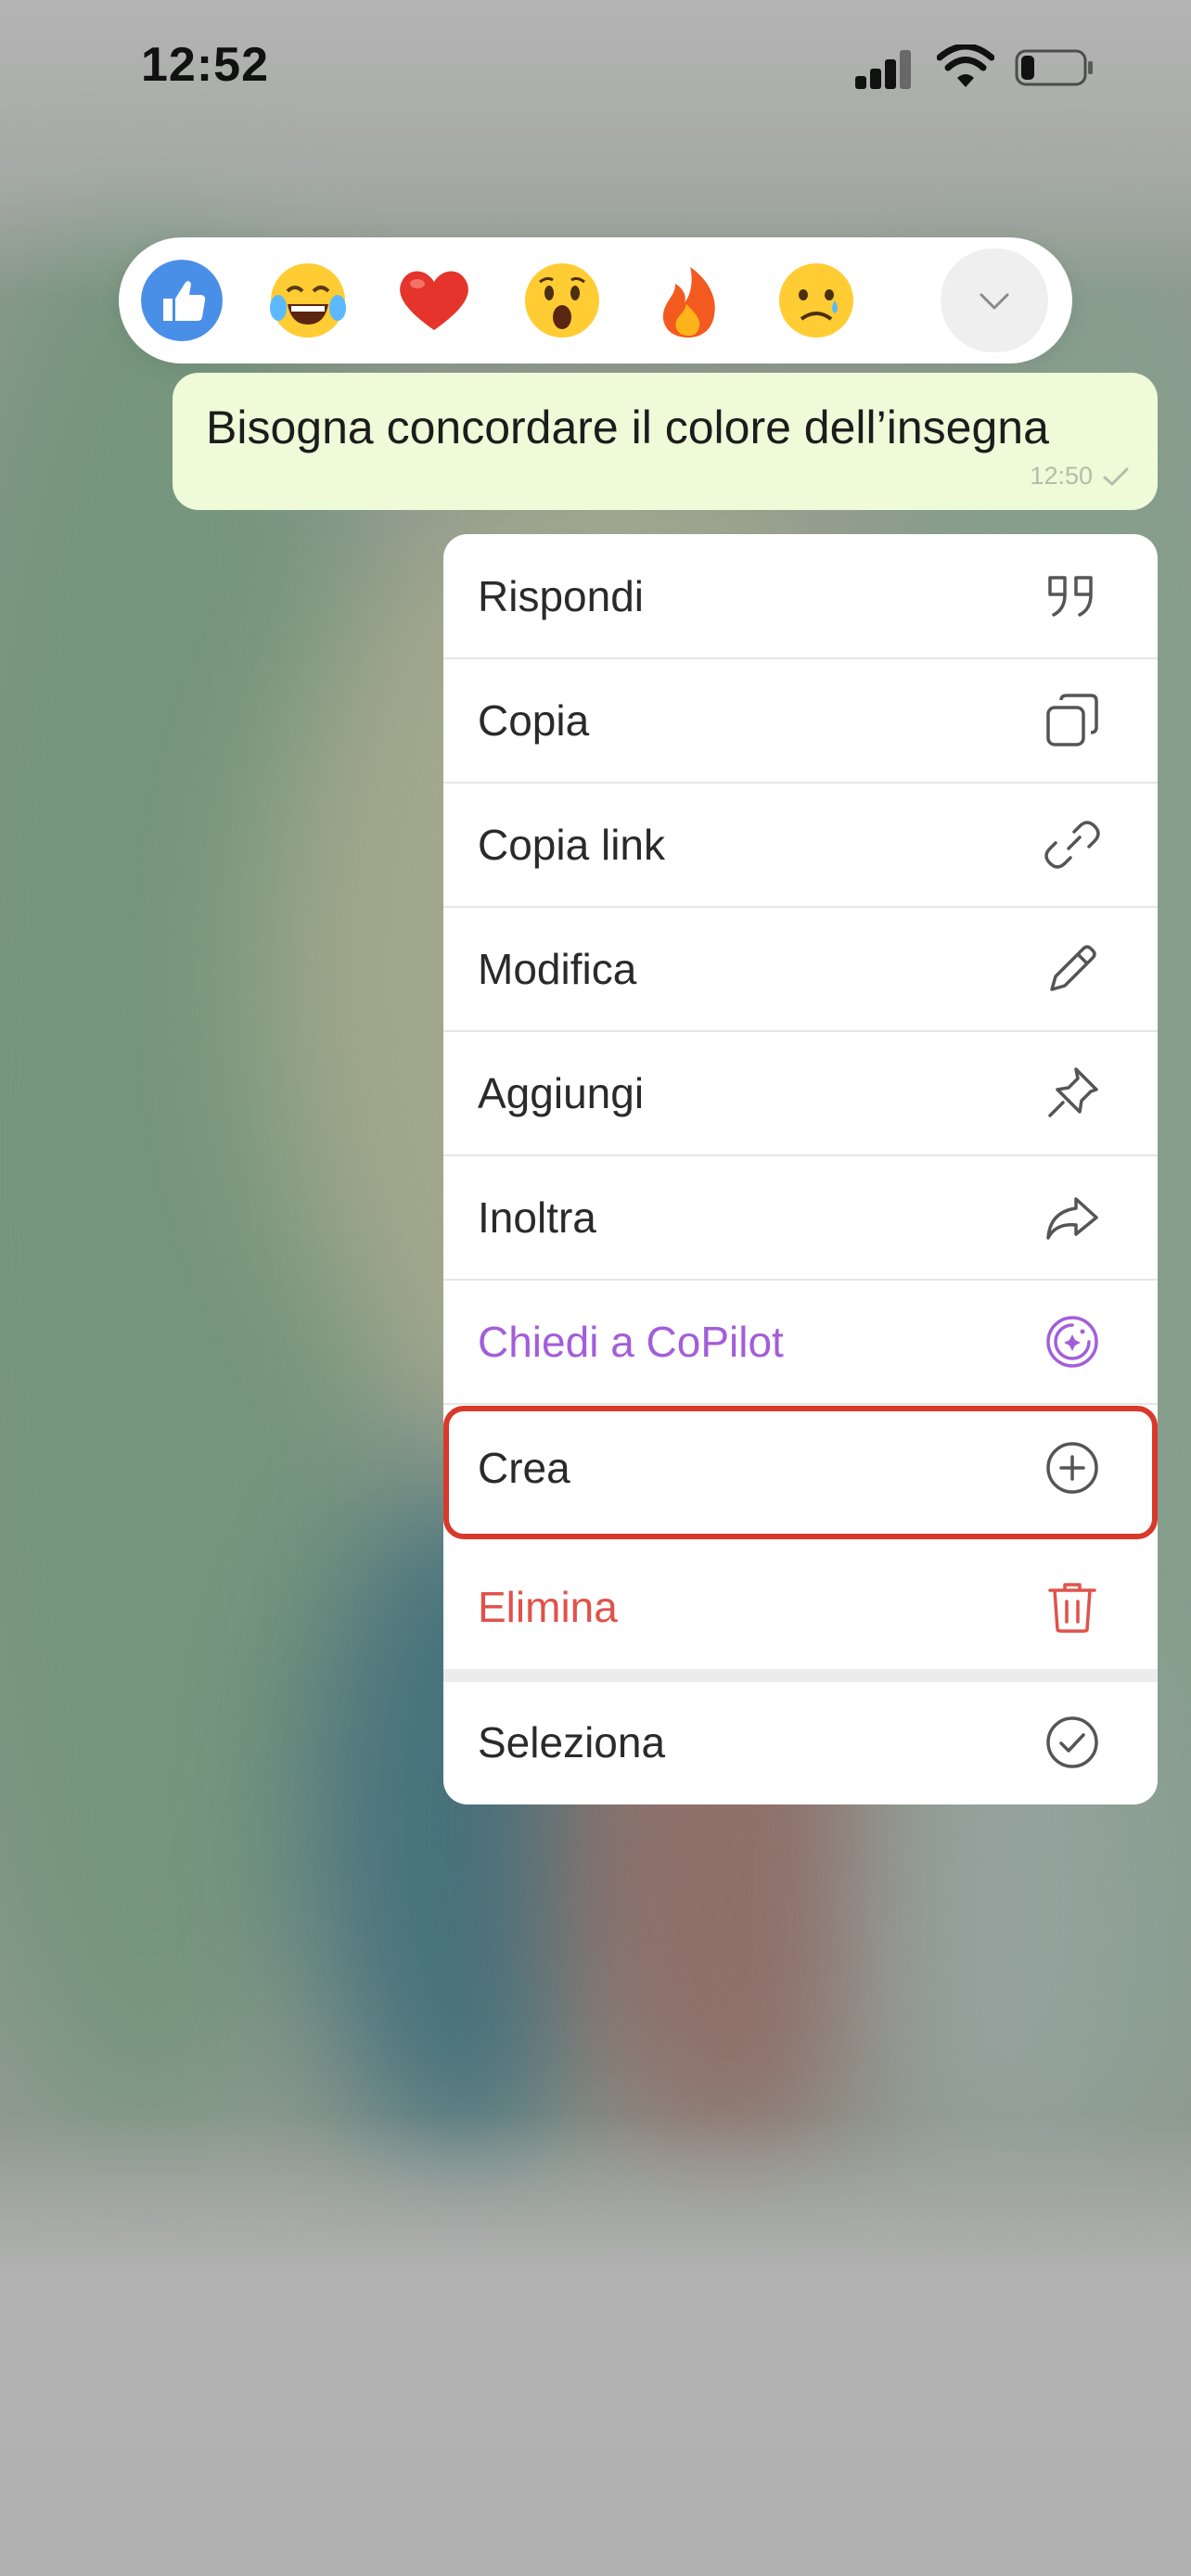  Describe the element at coordinates (801, 969) in the screenshot. I see `menu-item-modifica: Modifica` at that location.